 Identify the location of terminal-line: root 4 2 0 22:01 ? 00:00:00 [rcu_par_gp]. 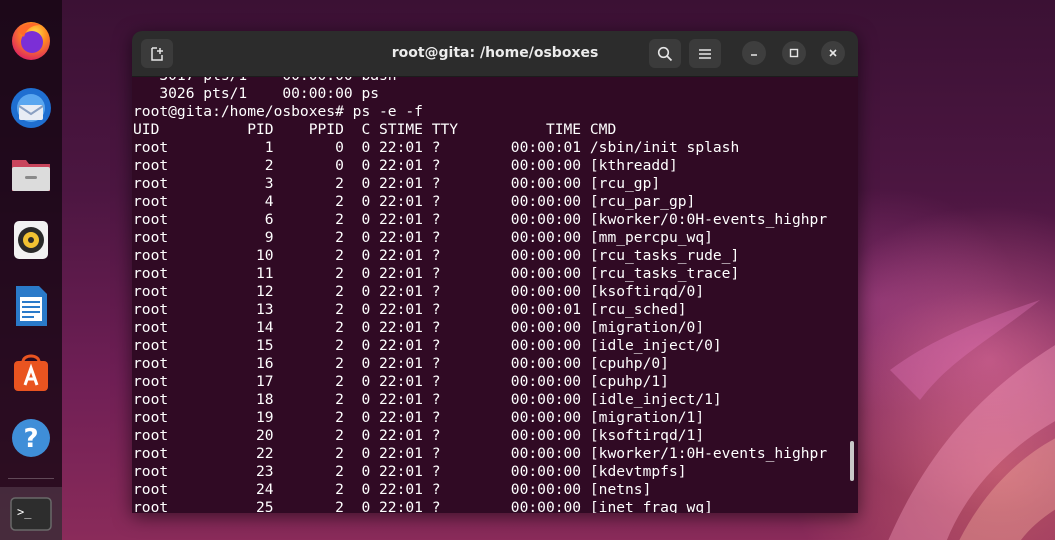
(414, 201).